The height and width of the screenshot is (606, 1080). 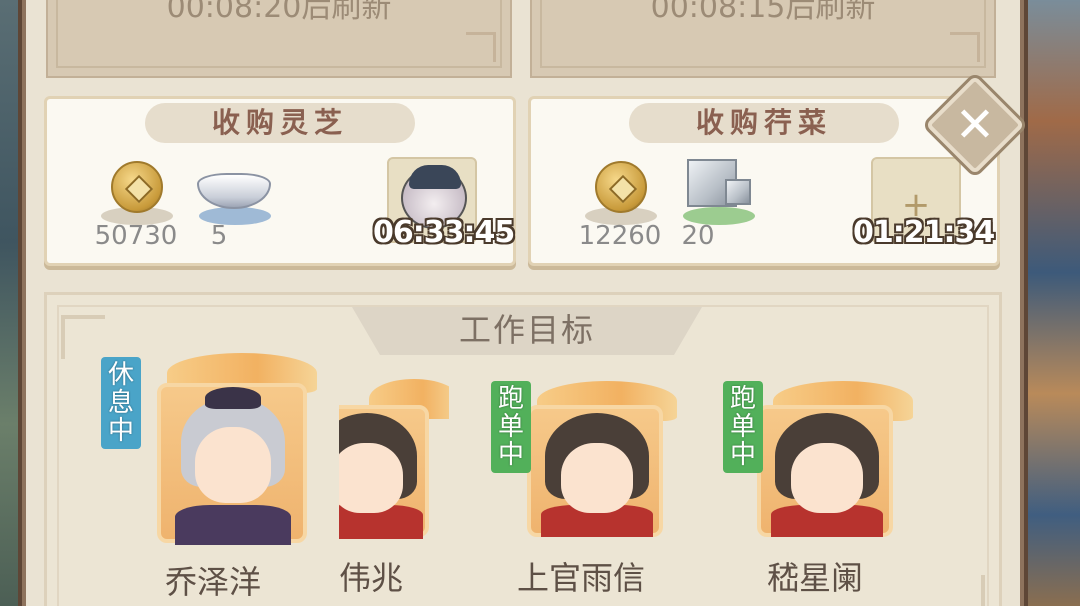 What do you see at coordinates (581, 578) in the screenshot?
I see `worker-name: 上官雨信` at bounding box center [581, 578].